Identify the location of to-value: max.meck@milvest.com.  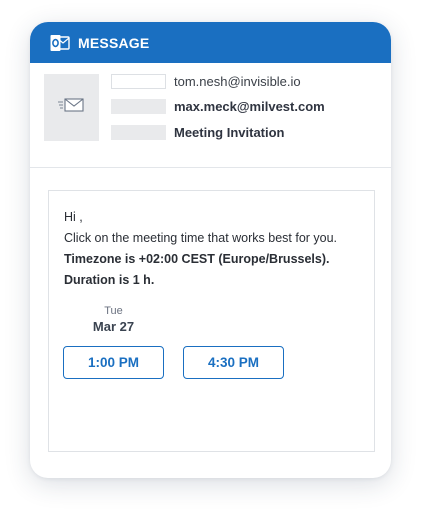
(249, 106).